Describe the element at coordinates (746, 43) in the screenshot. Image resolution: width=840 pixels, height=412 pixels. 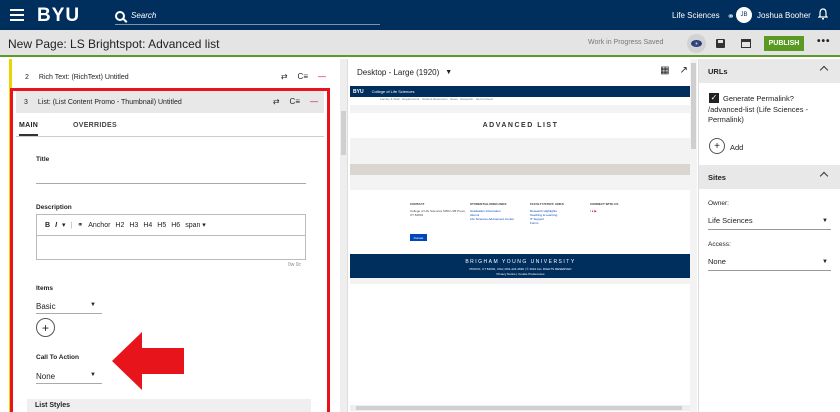
I see `calendar-icon` at that location.